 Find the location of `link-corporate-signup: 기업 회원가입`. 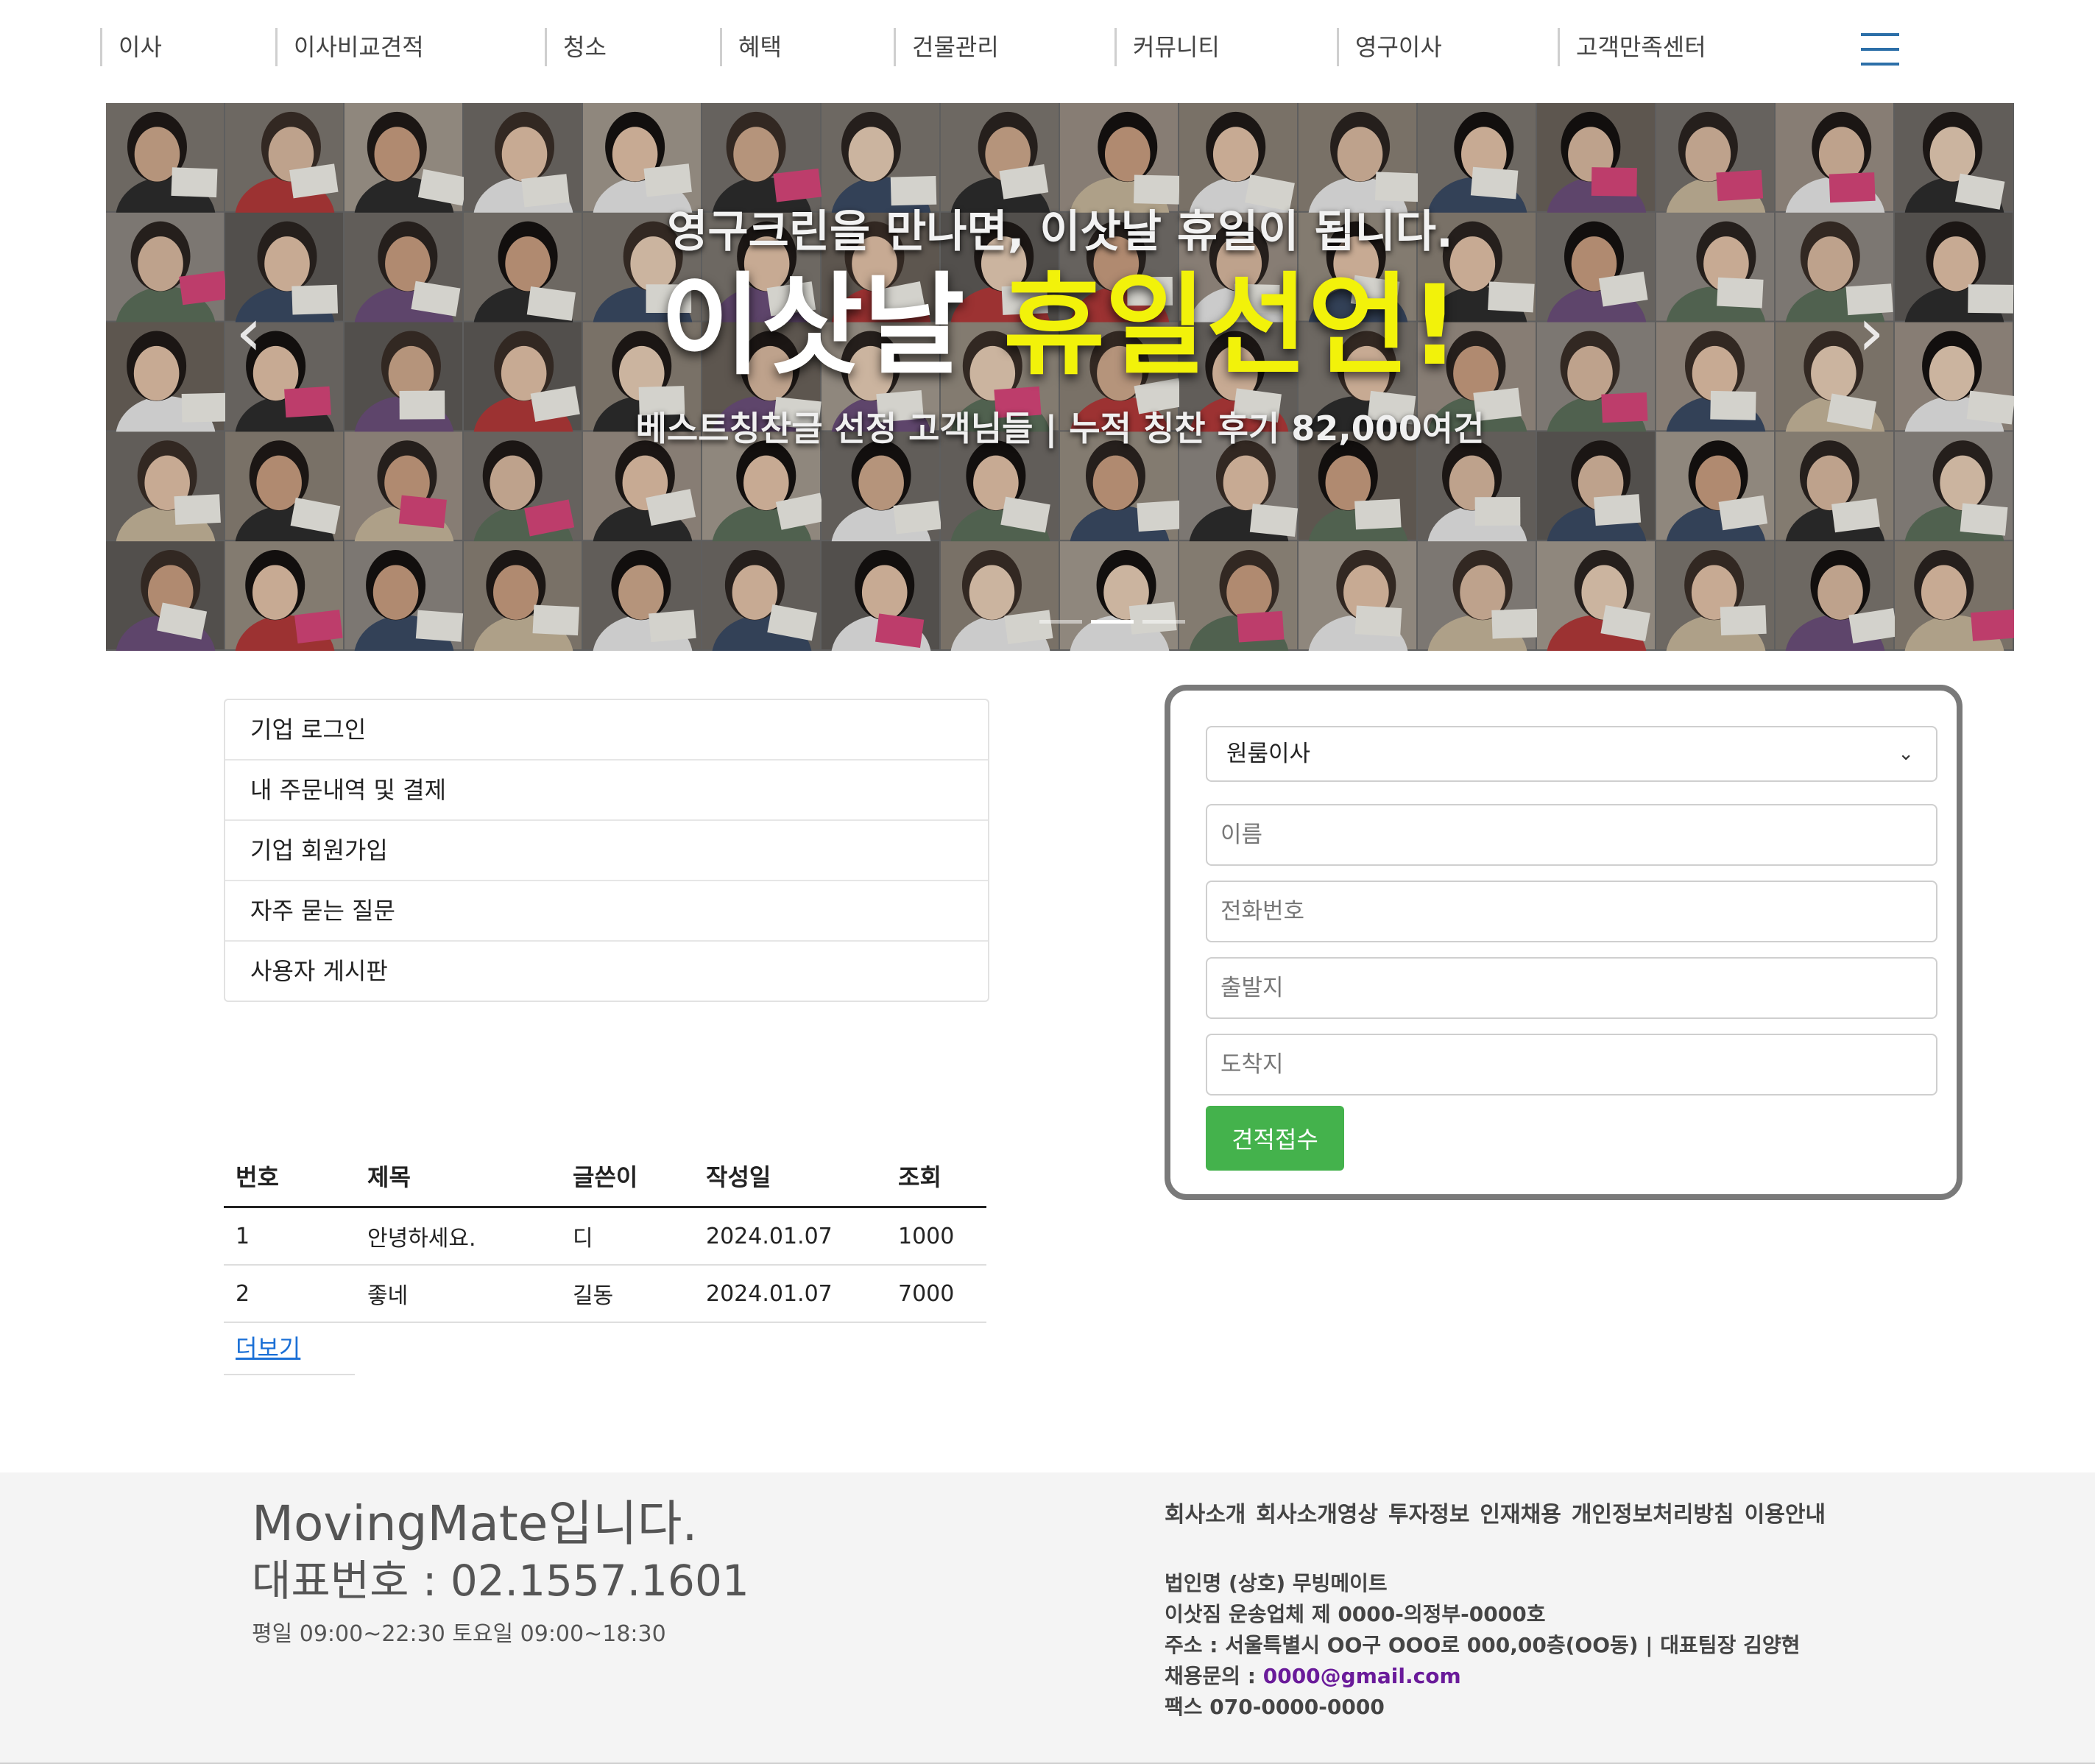

link-corporate-signup: 기업 회원가입 is located at coordinates (606, 851).